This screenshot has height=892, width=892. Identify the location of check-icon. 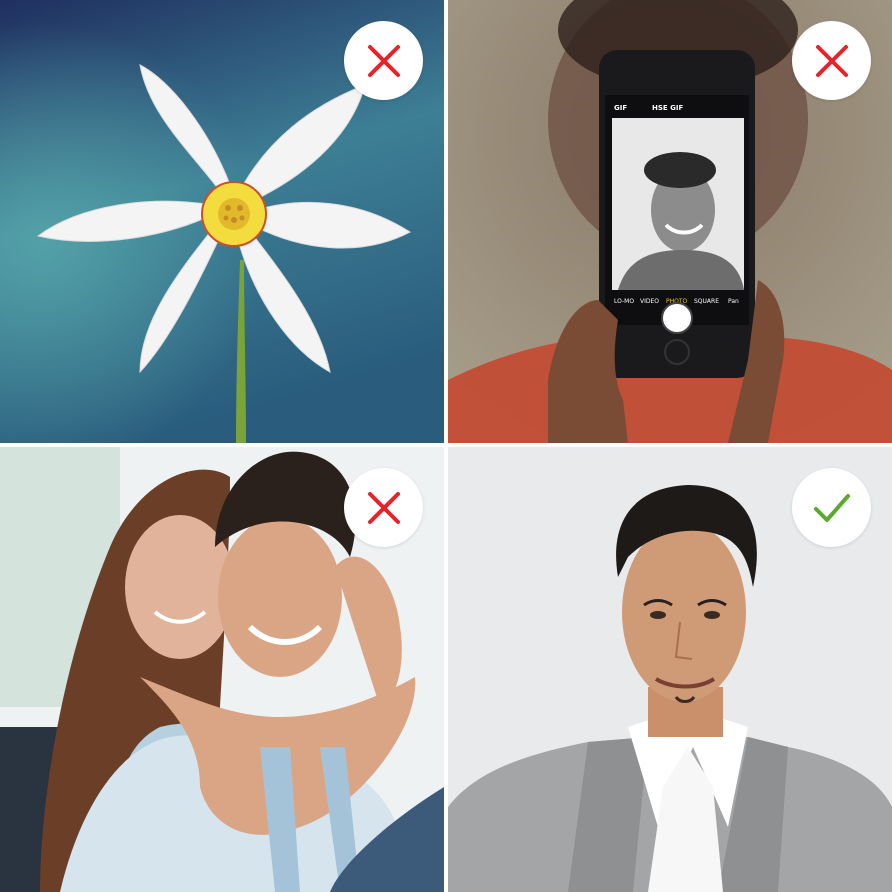
(831, 507).